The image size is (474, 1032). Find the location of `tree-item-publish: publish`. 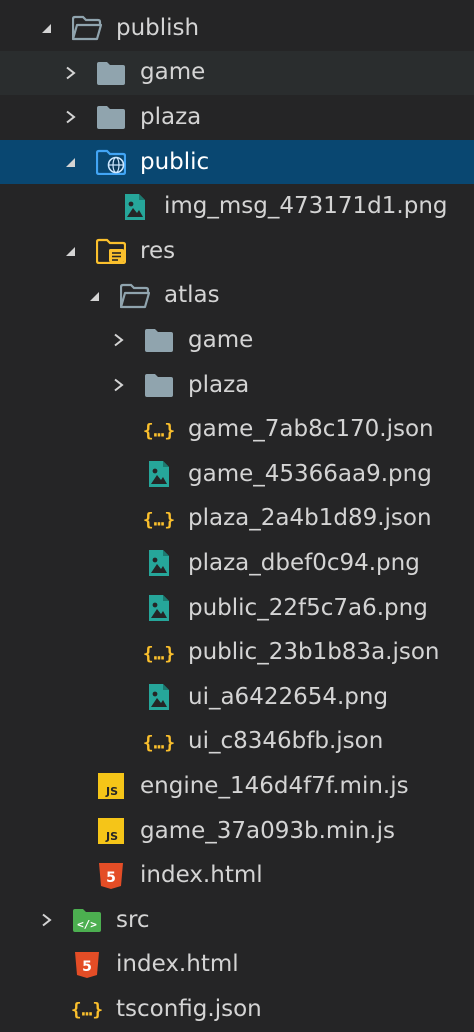

tree-item-publish: publish is located at coordinates (237, 28).